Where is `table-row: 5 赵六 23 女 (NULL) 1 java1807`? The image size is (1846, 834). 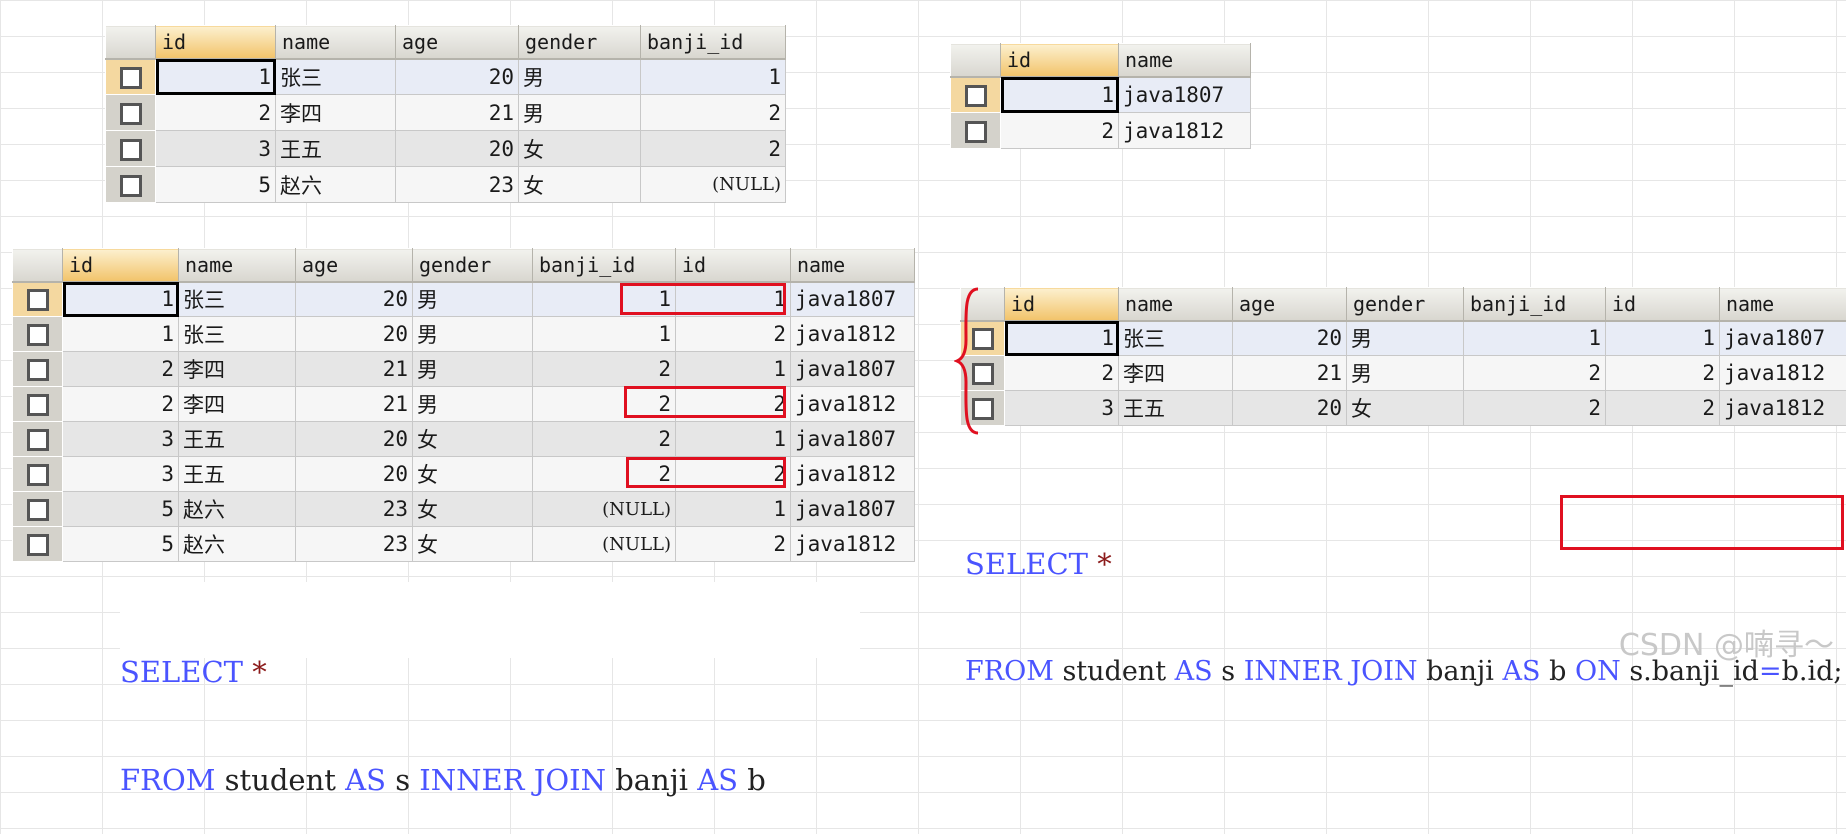
table-row: 5 赵六 23 女 (NULL) 1 java1807 is located at coordinates (464, 509).